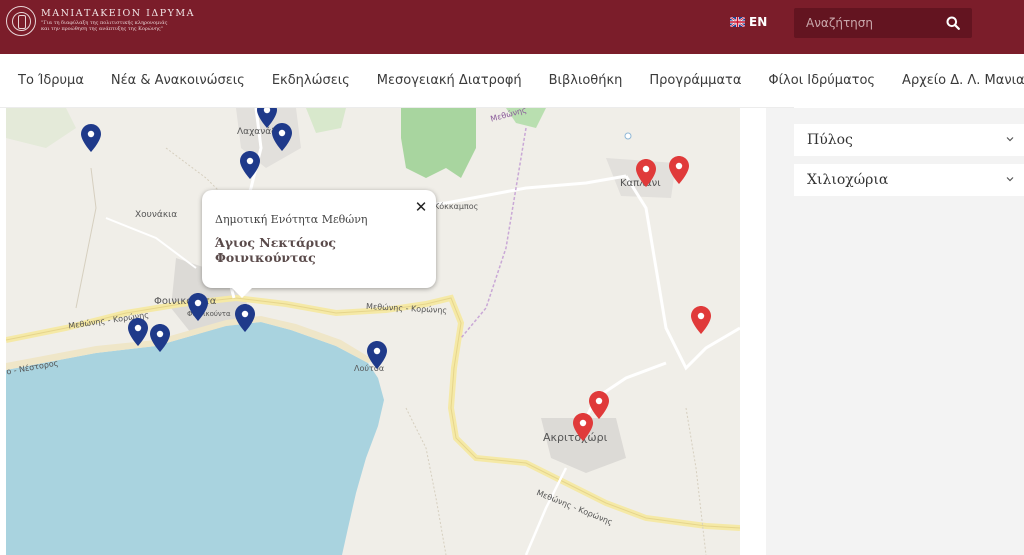 This screenshot has height=555, width=1024. Describe the element at coordinates (737, 22) in the screenshot. I see `uk-flag-icon` at that location.